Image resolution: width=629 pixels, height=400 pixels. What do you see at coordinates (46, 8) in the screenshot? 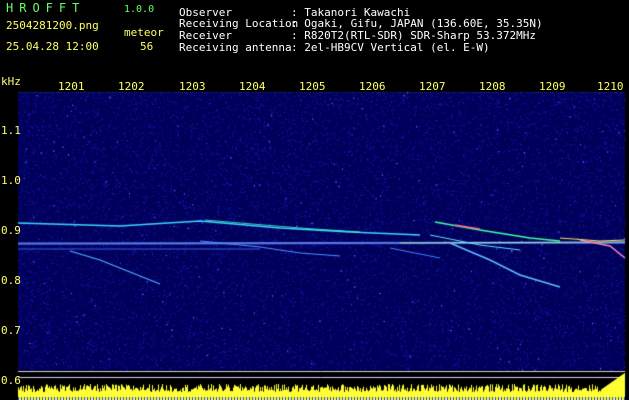
I see `app-title: HROFFT` at bounding box center [46, 8].